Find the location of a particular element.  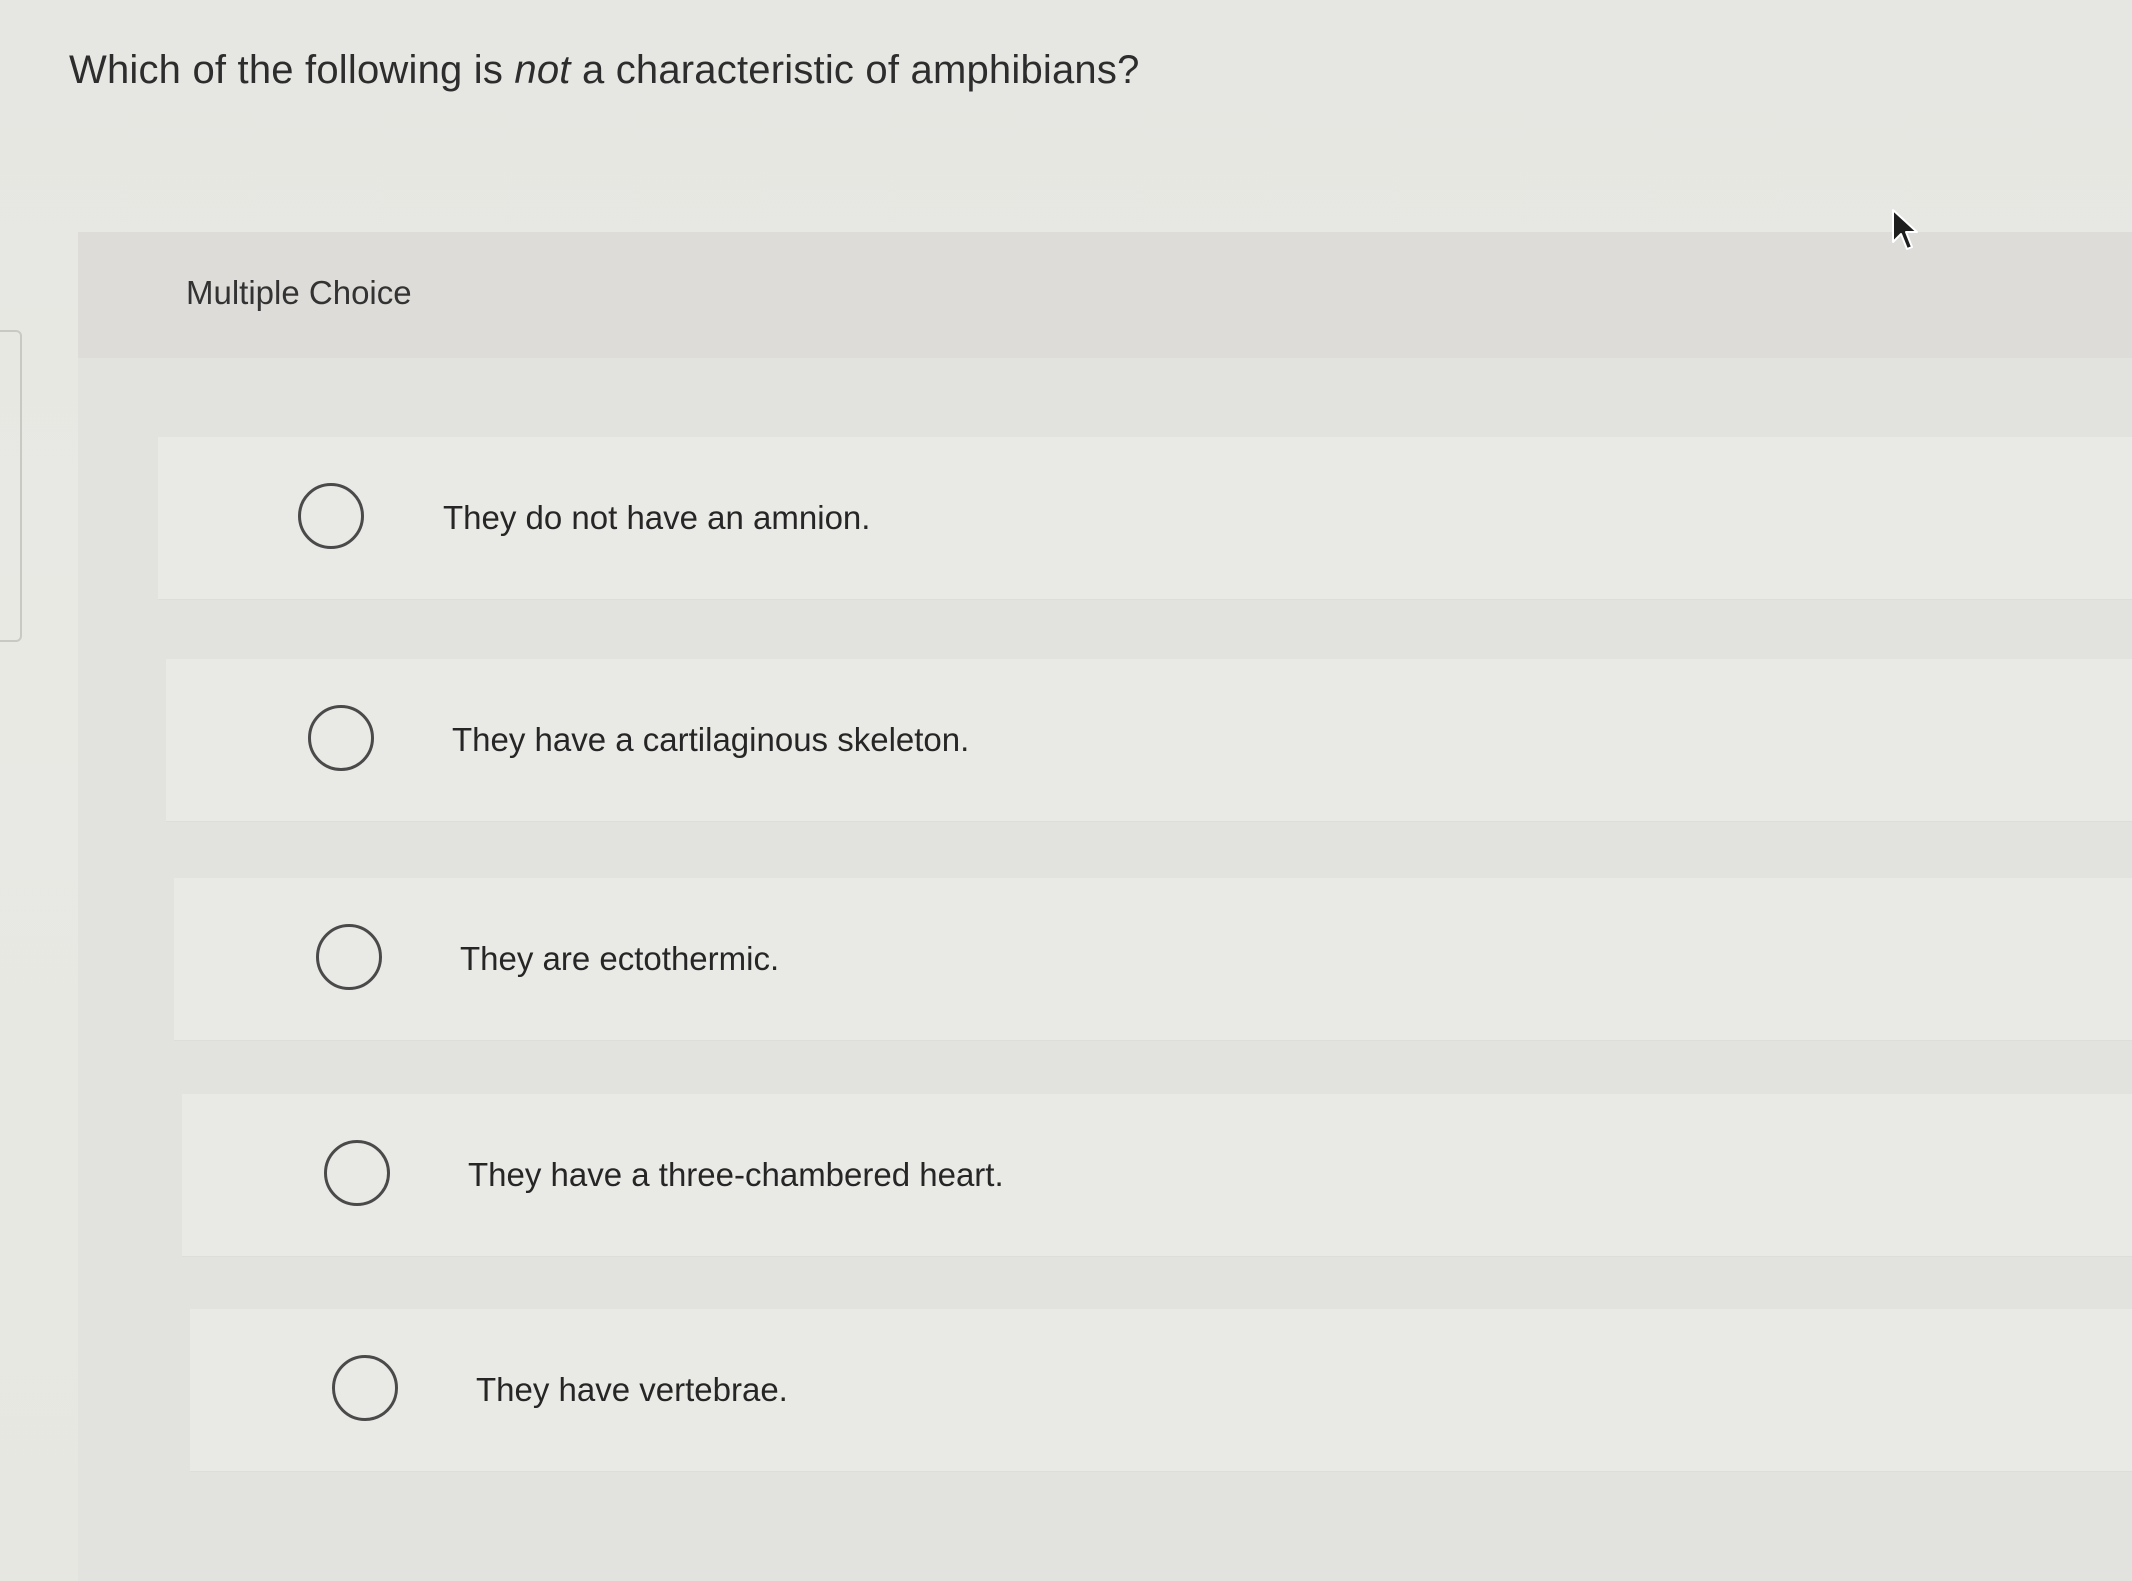

answer-option-label: They have a cartilaginous skeleton. is located at coordinates (711, 739).